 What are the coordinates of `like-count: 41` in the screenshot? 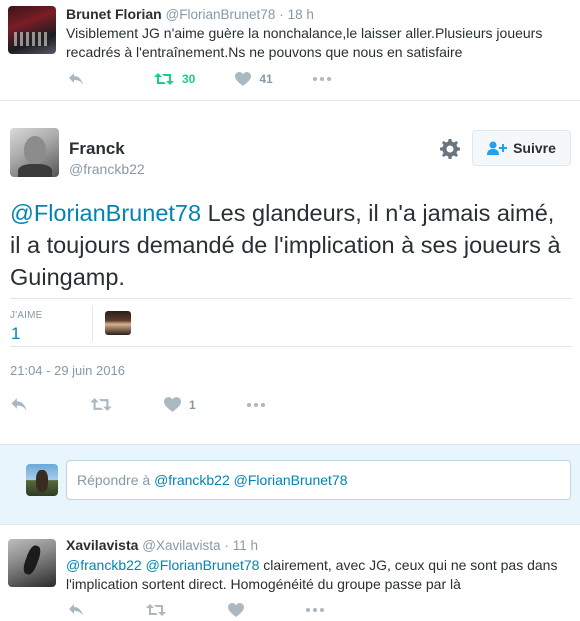 It's located at (266, 79).